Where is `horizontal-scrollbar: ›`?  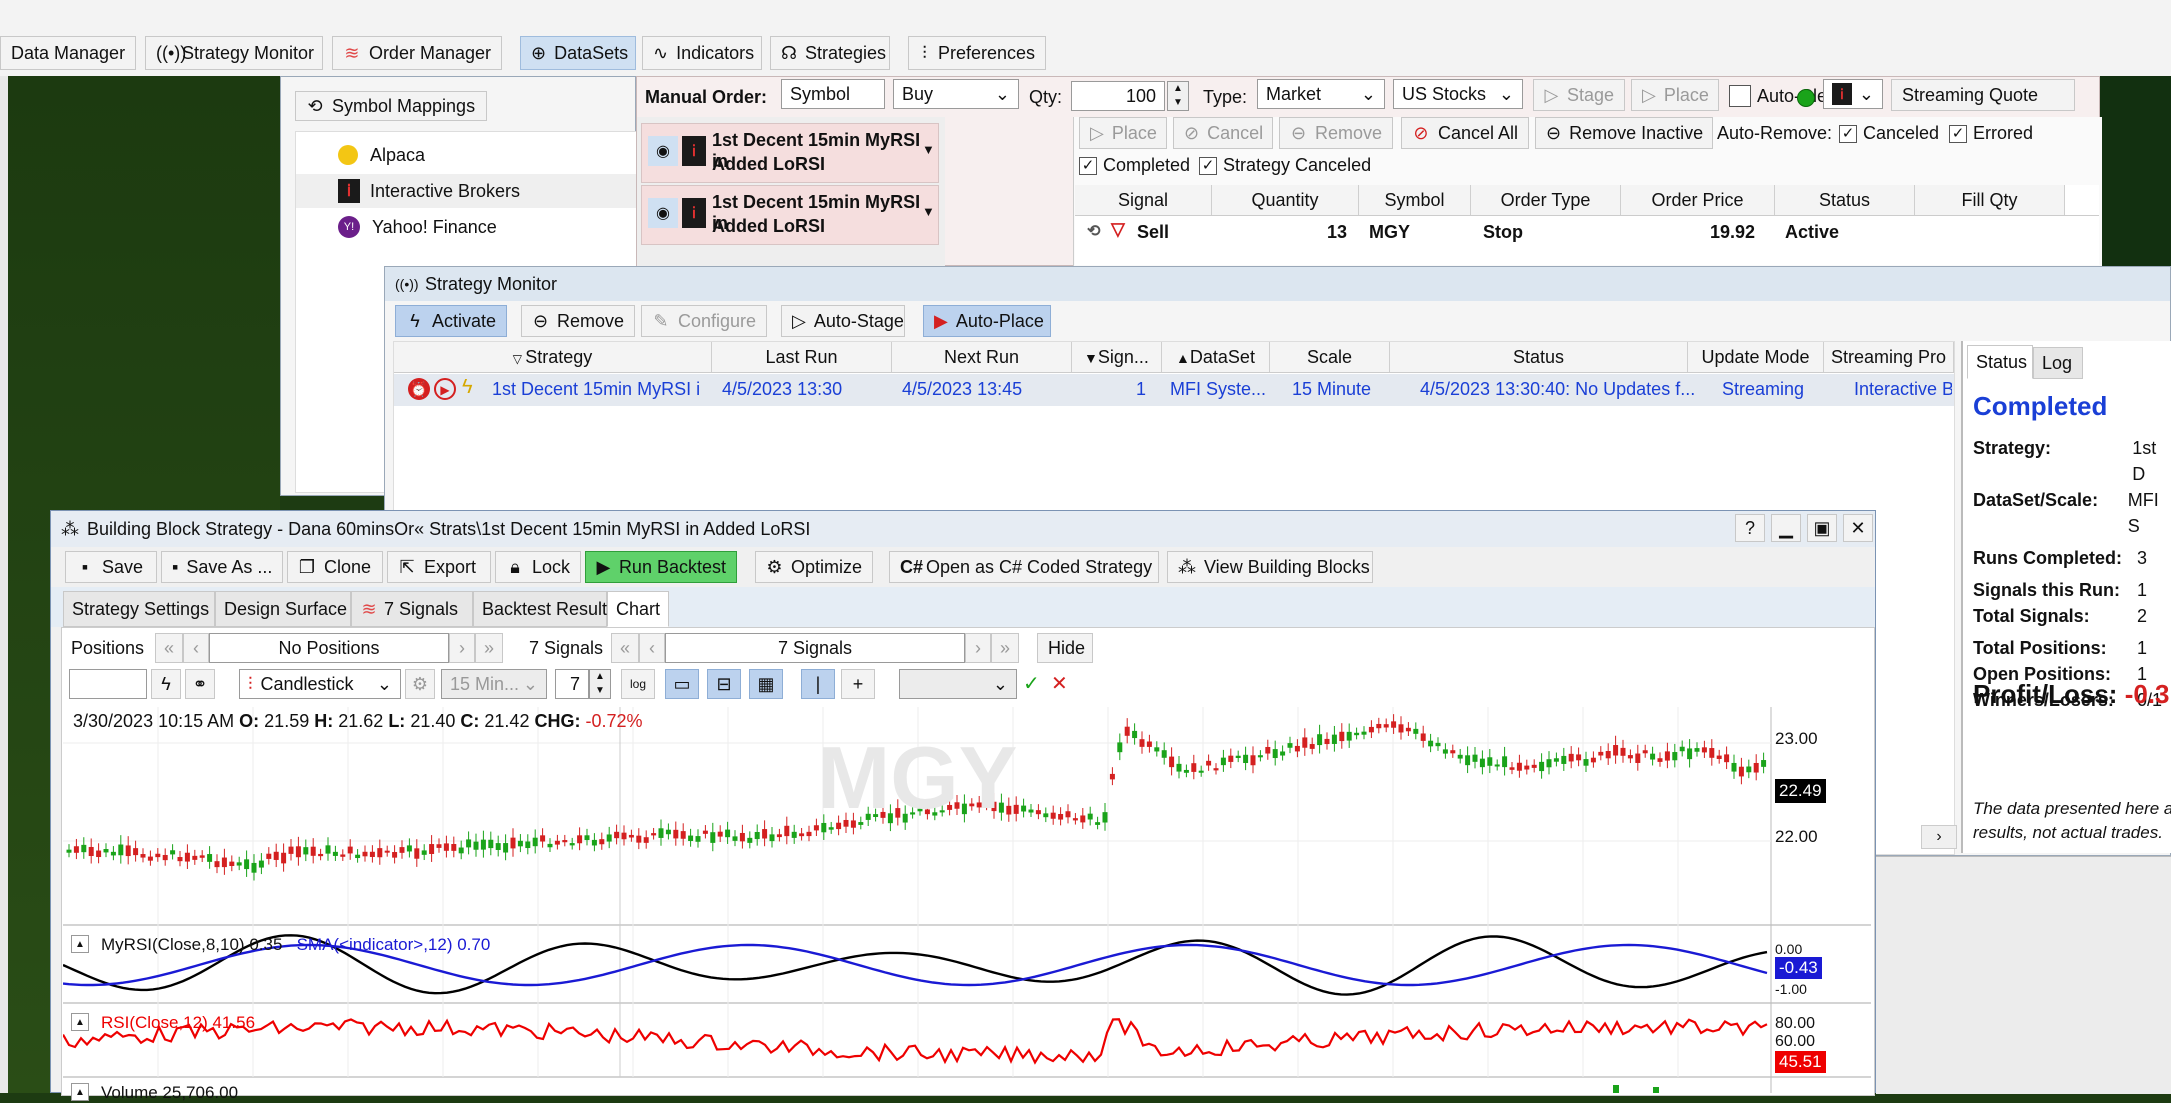 horizontal-scrollbar: › is located at coordinates (1939, 837).